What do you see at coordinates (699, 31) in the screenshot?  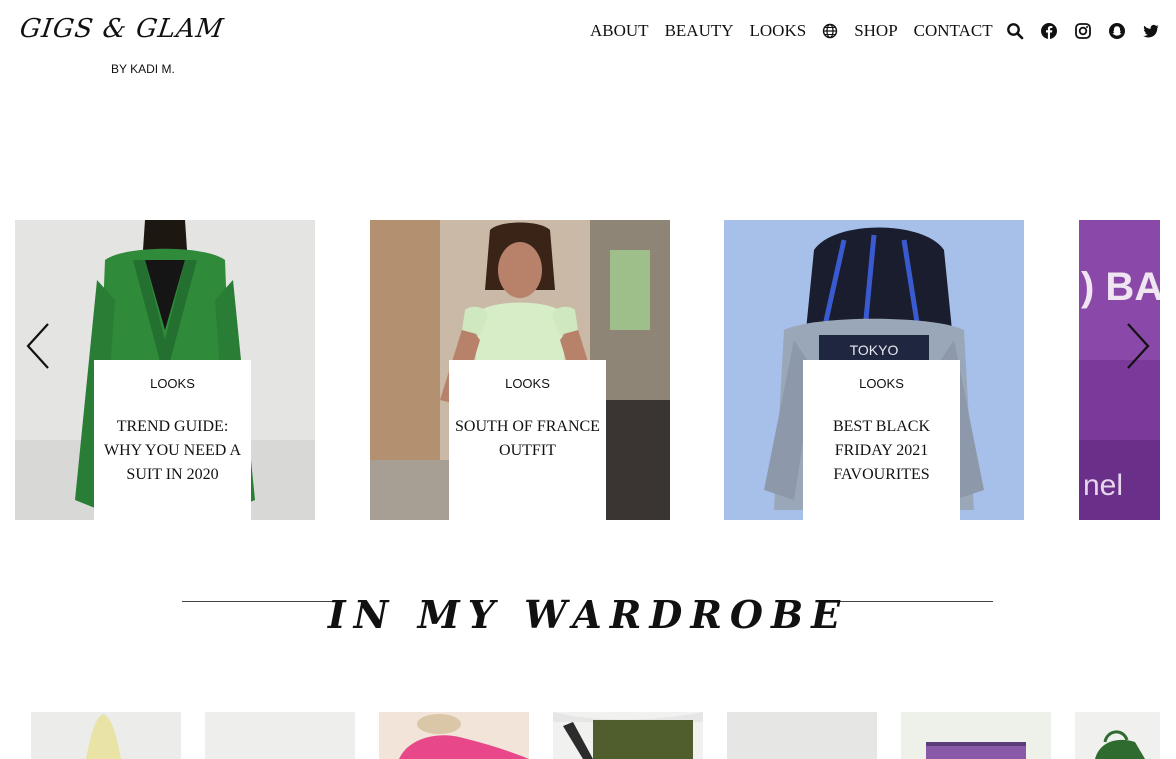 I see `nav-beauty: BEAUTY` at bounding box center [699, 31].